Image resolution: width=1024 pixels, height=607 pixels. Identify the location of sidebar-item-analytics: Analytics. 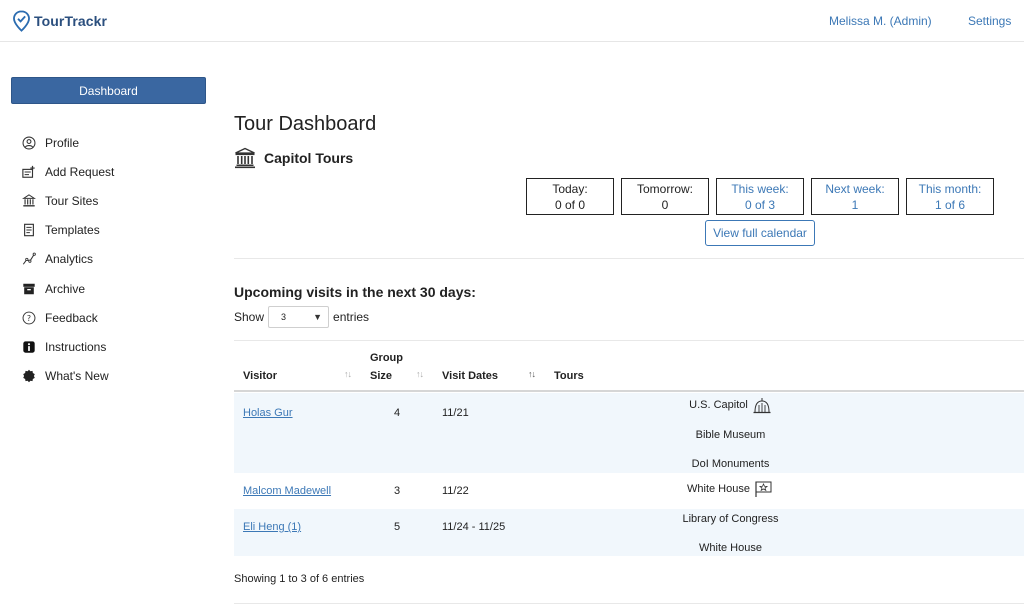
(67, 259).